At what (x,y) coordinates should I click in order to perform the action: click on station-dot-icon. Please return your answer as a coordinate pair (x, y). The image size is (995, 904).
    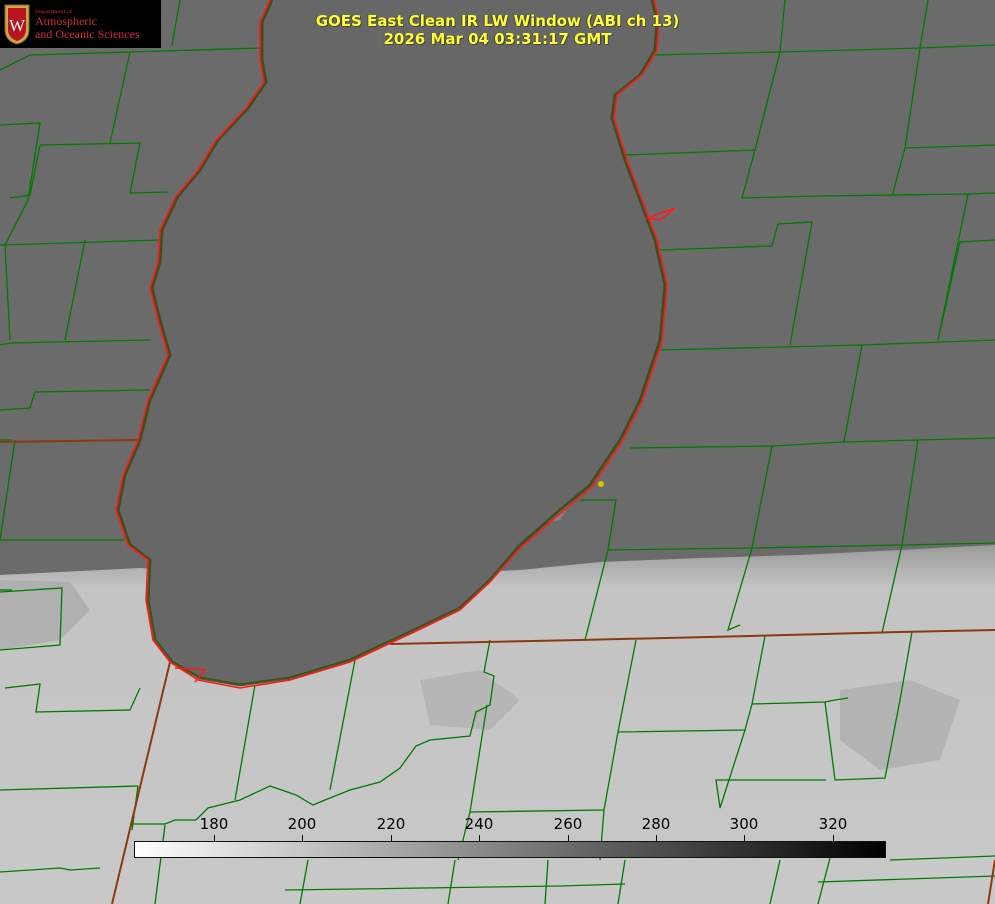
    Looking at the image, I should click on (601, 484).